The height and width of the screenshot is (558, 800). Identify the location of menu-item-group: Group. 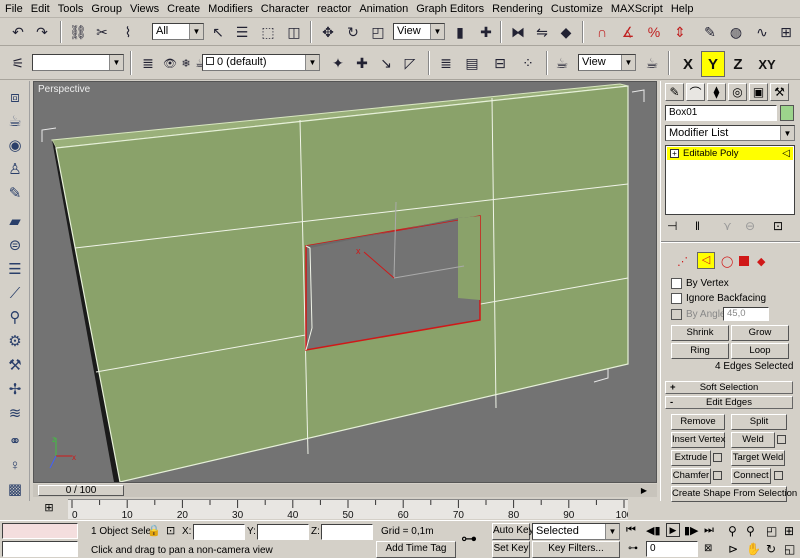
(106, 9).